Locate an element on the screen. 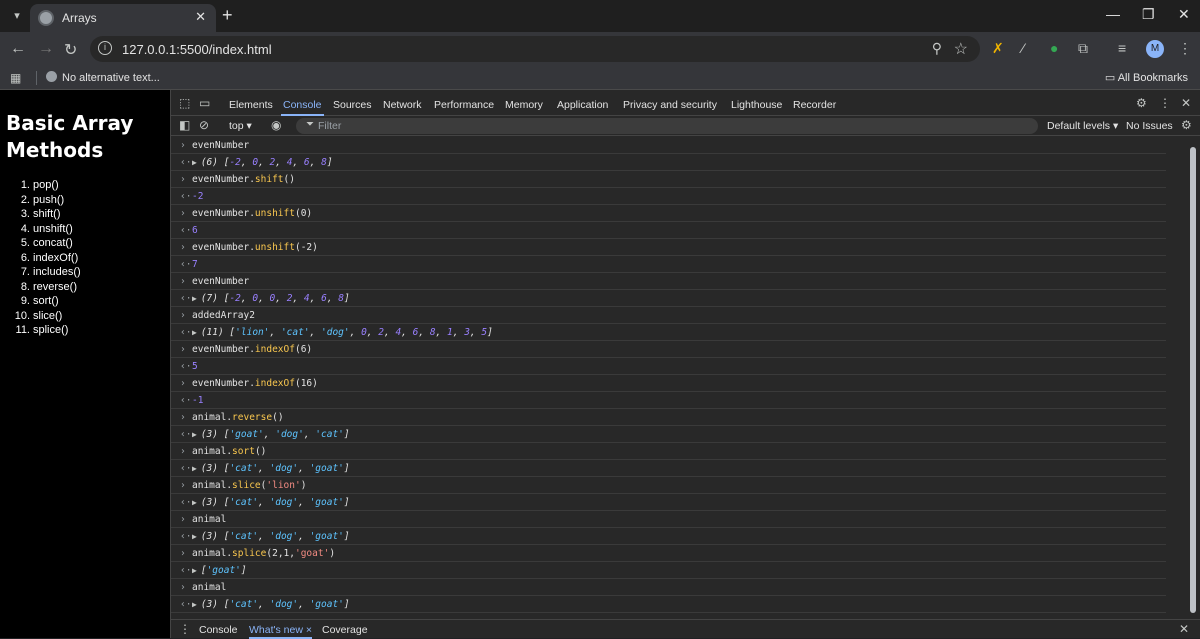 This screenshot has height=639, width=1200. clear-console-icon: ⊘ is located at coordinates (204, 125).